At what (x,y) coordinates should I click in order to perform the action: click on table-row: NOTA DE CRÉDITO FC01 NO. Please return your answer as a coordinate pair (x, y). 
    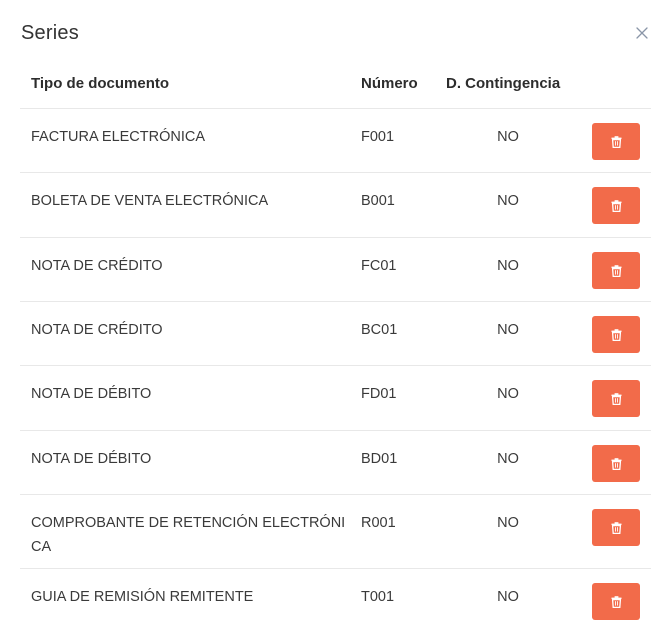
    Looking at the image, I should click on (335, 270).